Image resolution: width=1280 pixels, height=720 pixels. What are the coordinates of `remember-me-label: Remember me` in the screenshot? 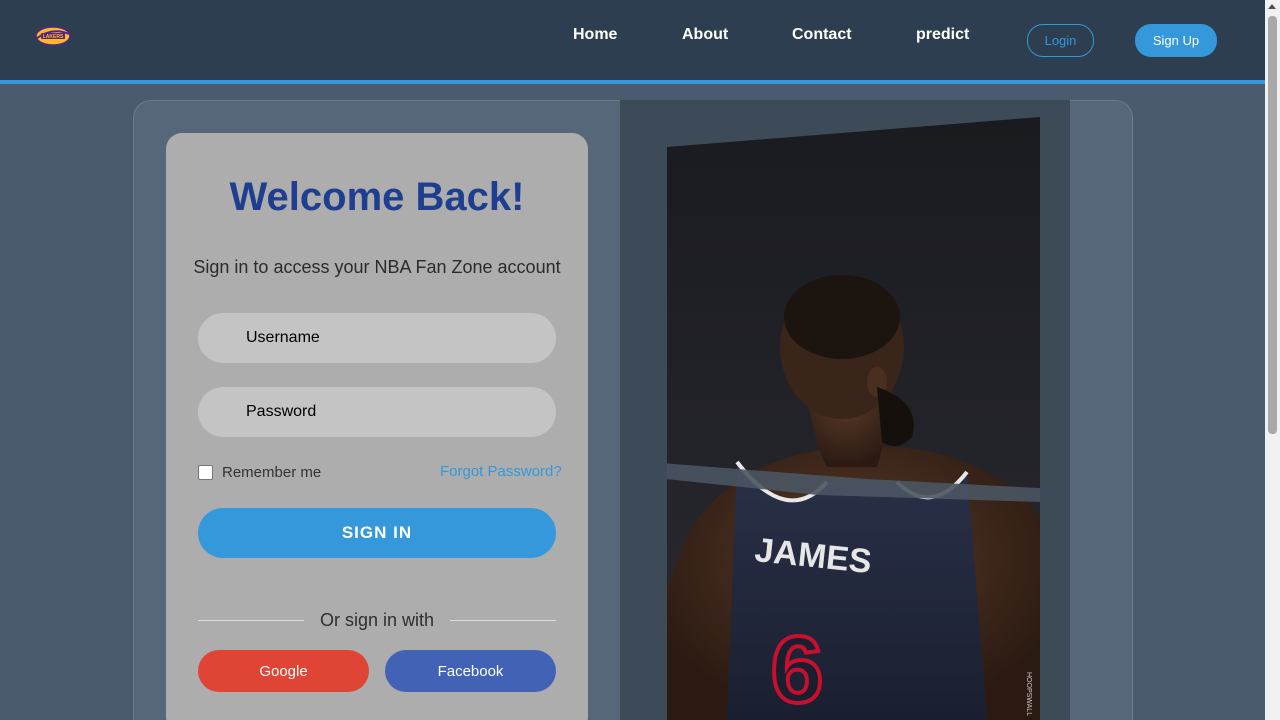 It's located at (272, 472).